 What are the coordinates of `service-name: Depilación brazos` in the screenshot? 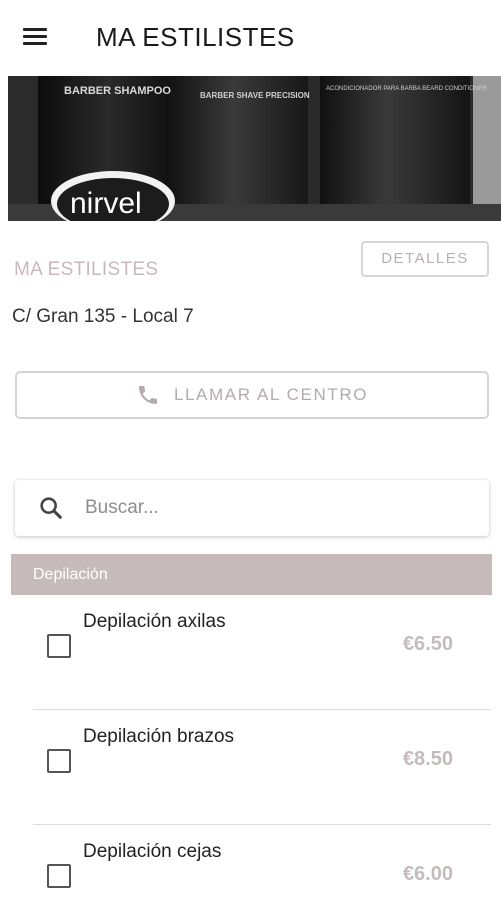 It's located at (159, 736).